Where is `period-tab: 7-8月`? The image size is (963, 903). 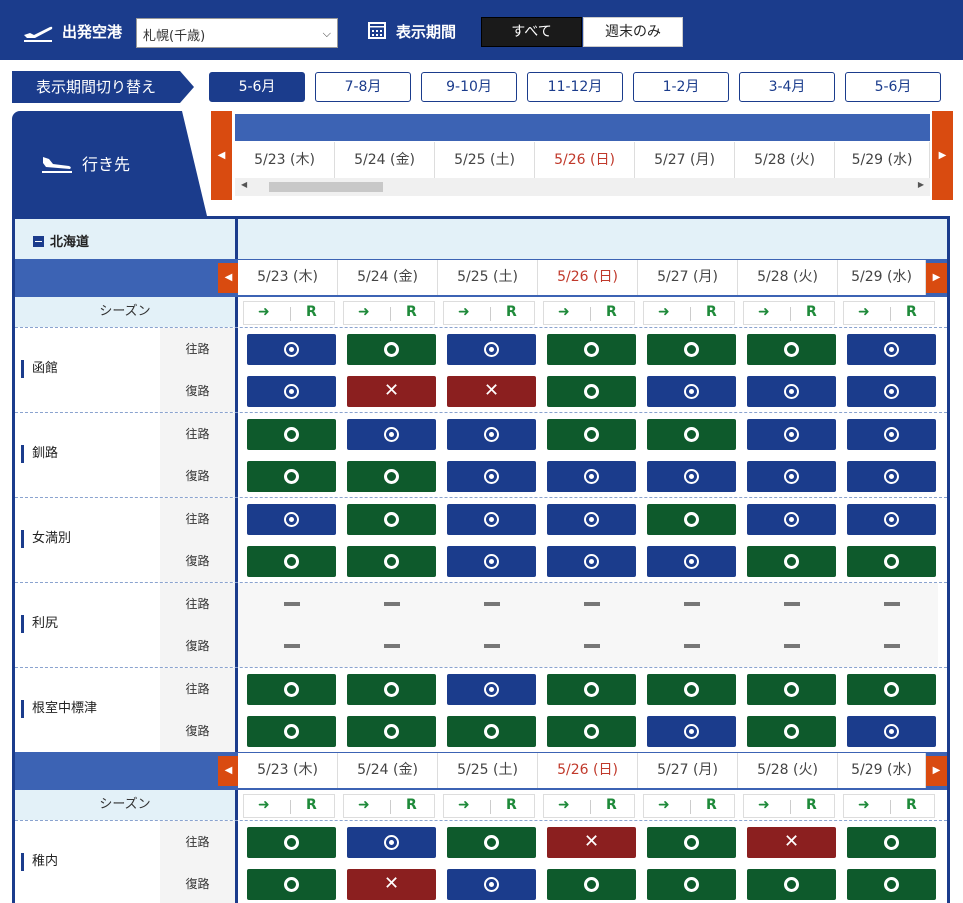
period-tab: 7-8月 is located at coordinates (363, 87).